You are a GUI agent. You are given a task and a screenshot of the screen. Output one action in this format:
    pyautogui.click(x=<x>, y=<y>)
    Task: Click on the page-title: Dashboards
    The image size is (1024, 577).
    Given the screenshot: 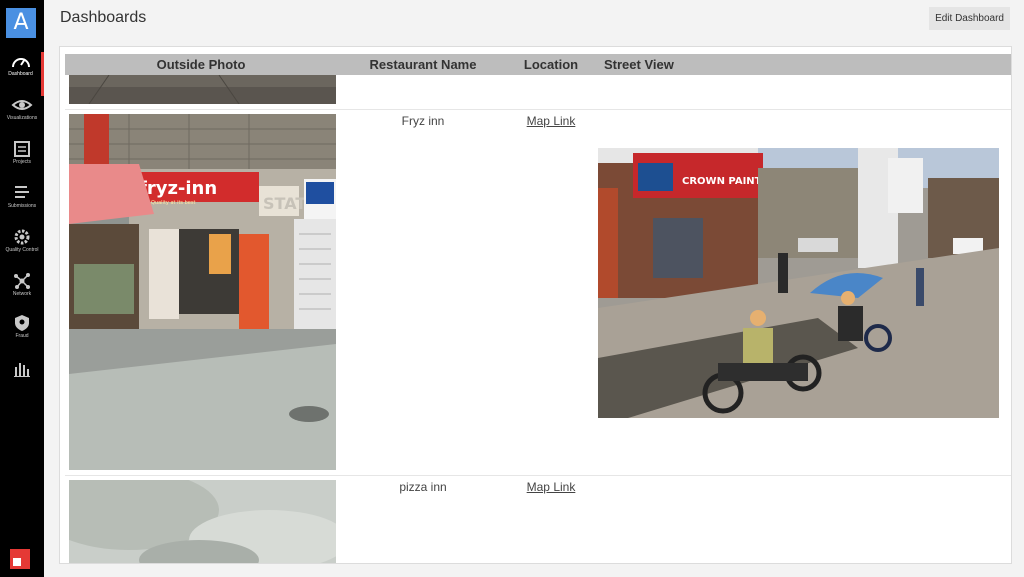 What is the action you would take?
    pyautogui.click(x=103, y=17)
    